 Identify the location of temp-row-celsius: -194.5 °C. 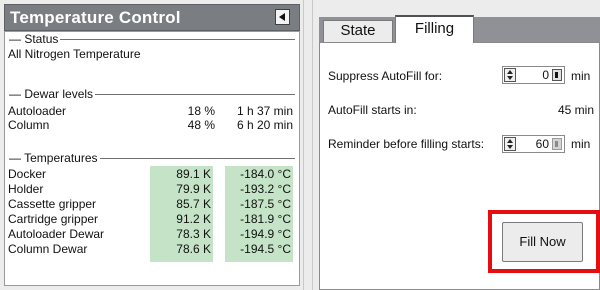
(265, 249).